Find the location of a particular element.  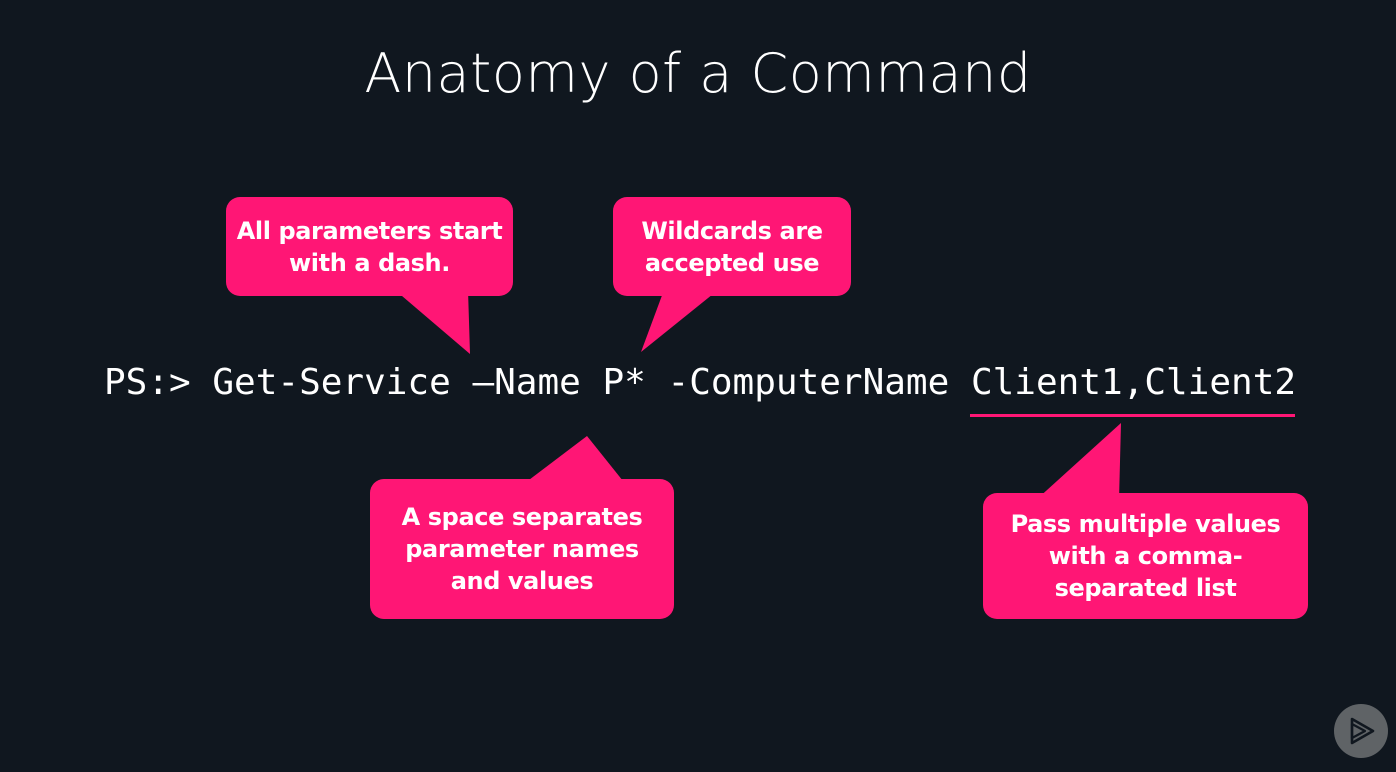

play-triangle-icon is located at coordinates (1361, 731).